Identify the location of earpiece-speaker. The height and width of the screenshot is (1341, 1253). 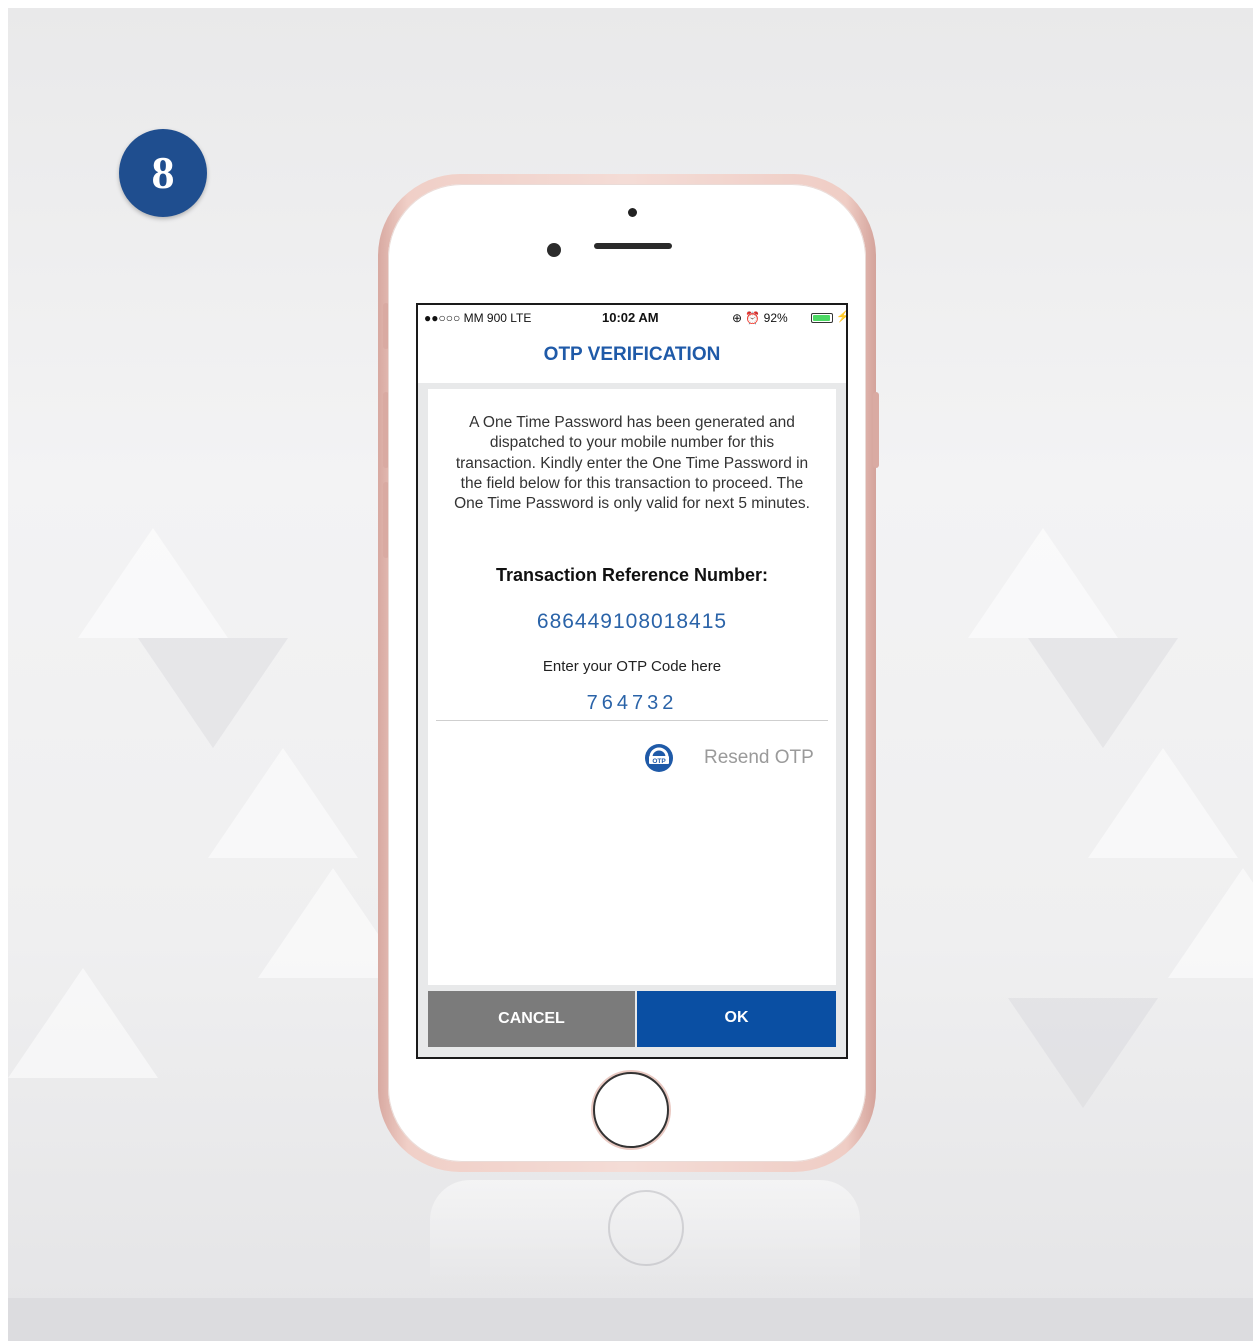
(633, 246).